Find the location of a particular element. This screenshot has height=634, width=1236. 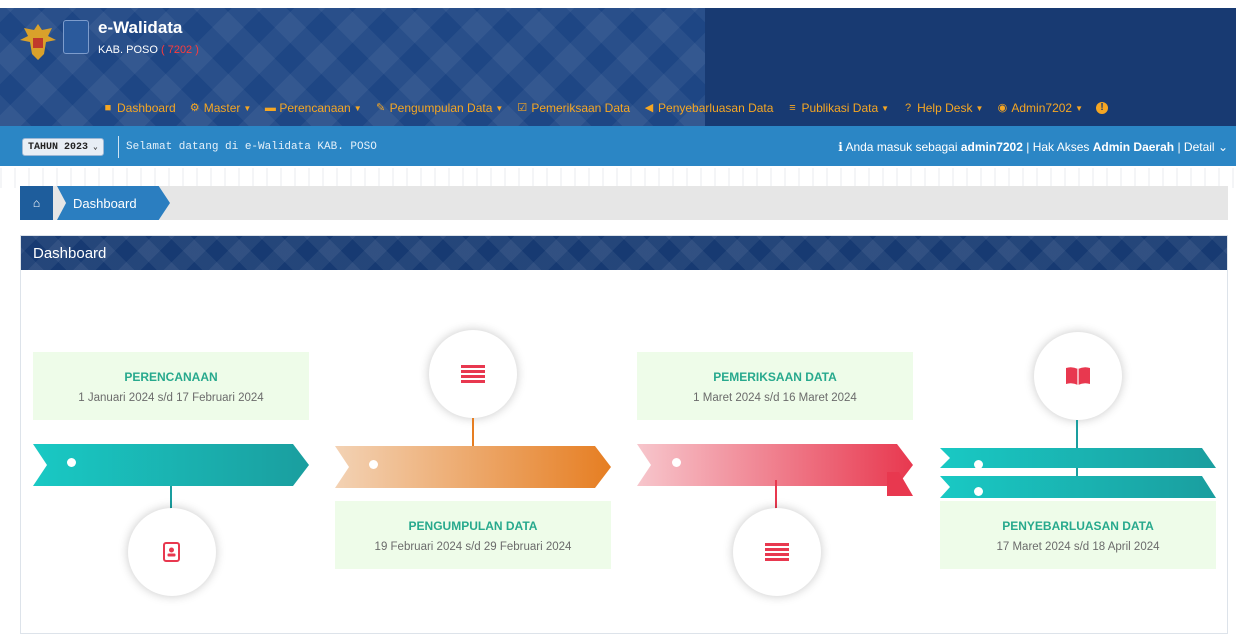

nav-helpdesk-label: Help Desk is located at coordinates (945, 108).